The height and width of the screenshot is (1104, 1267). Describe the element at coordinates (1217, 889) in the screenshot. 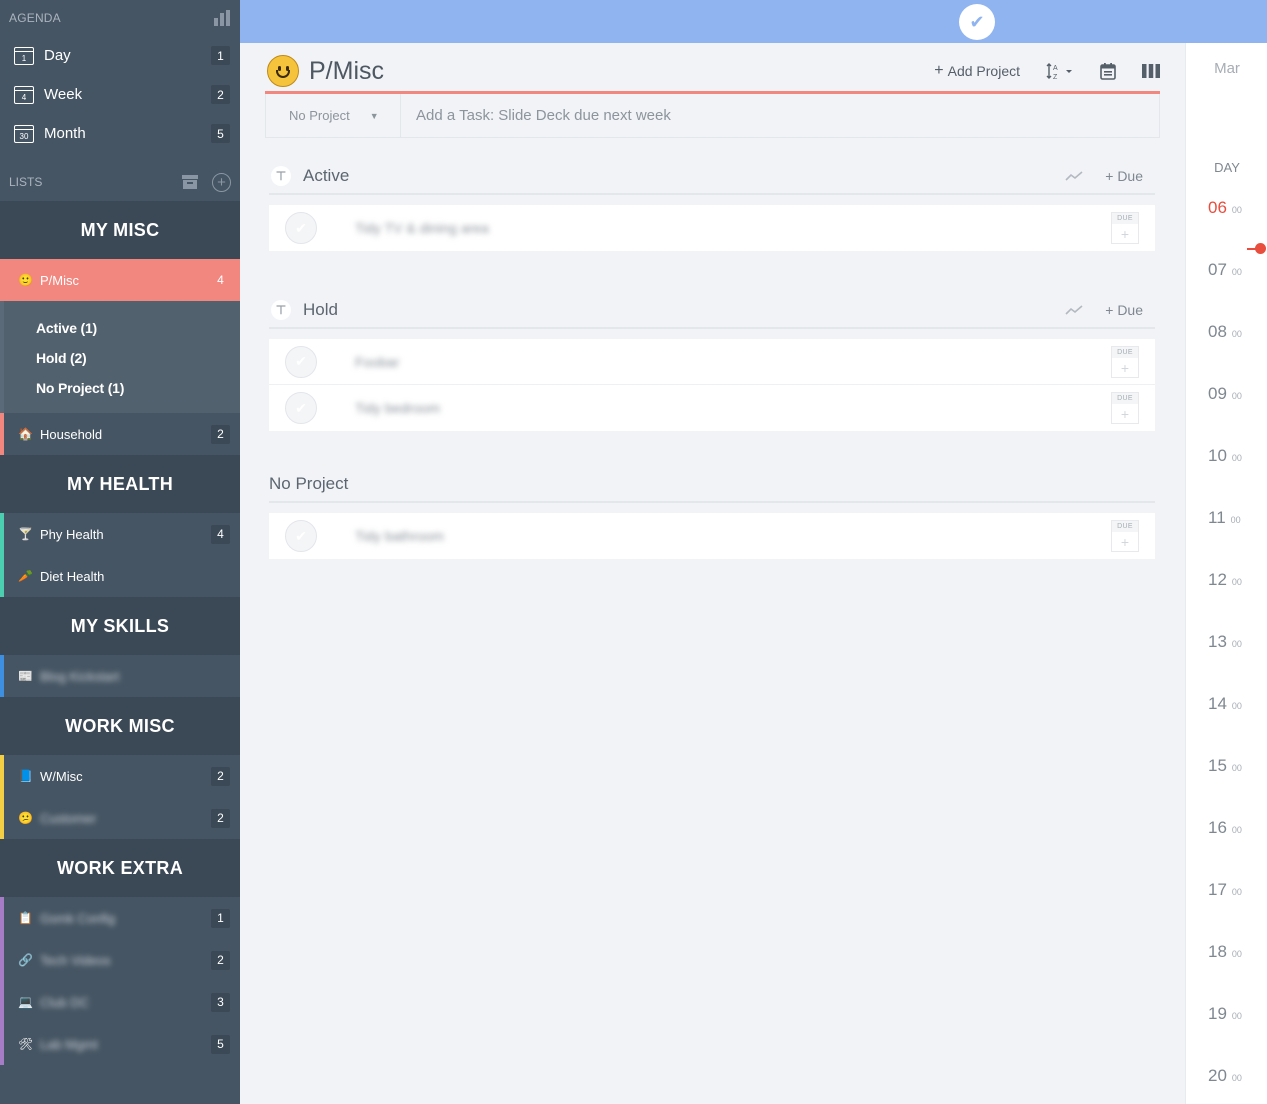

I see `hour-label: 17` at that location.